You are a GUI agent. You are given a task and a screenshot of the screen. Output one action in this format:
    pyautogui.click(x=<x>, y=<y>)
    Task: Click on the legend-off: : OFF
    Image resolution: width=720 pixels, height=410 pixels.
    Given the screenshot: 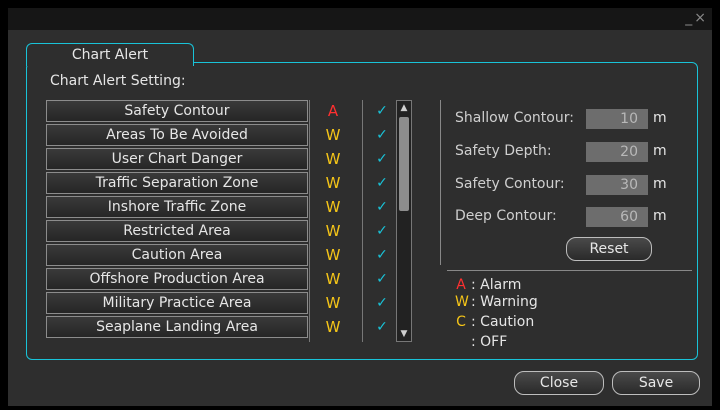 What is the action you would take?
    pyautogui.click(x=481, y=342)
    